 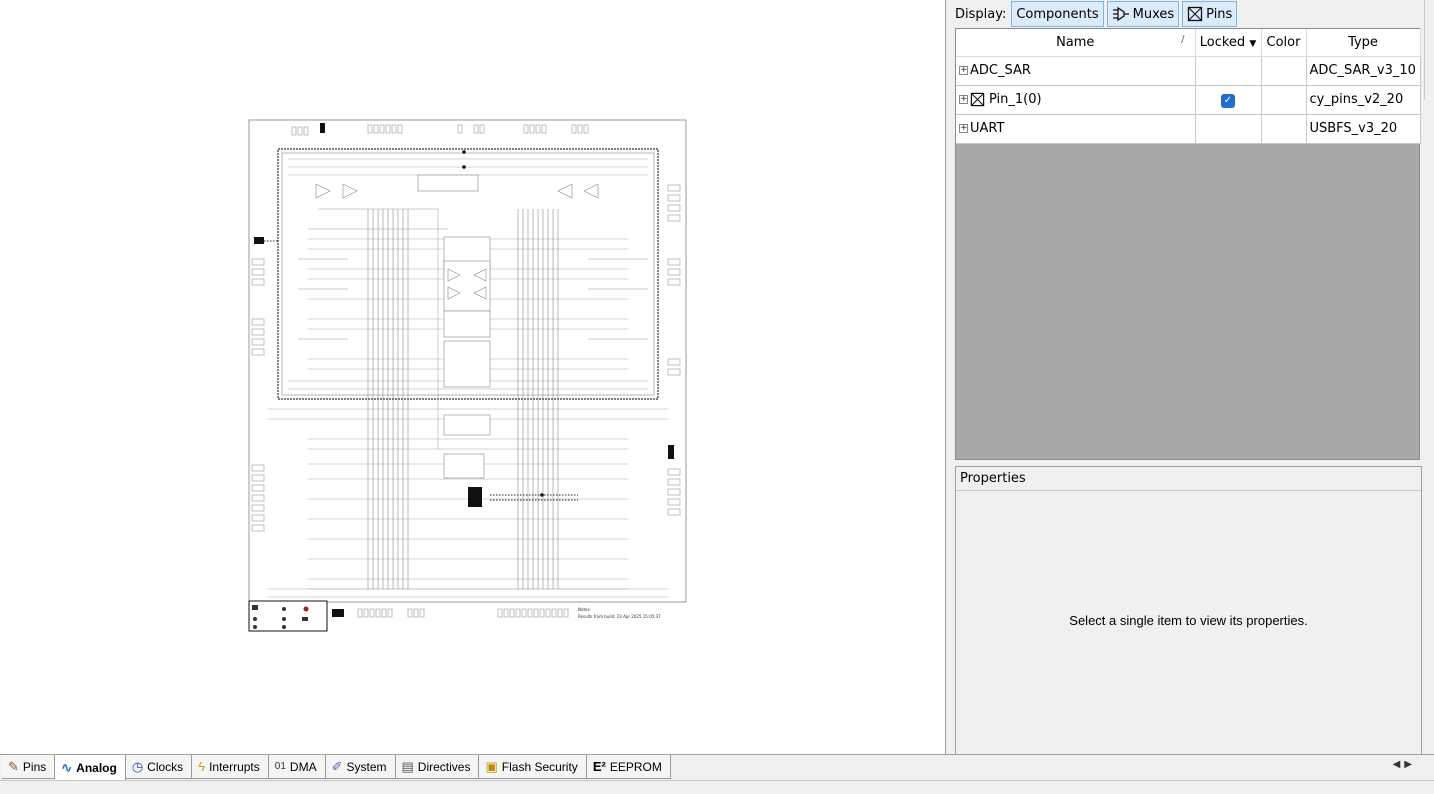 What do you see at coordinates (34, 766) in the screenshot?
I see `tab-label: Pins` at bounding box center [34, 766].